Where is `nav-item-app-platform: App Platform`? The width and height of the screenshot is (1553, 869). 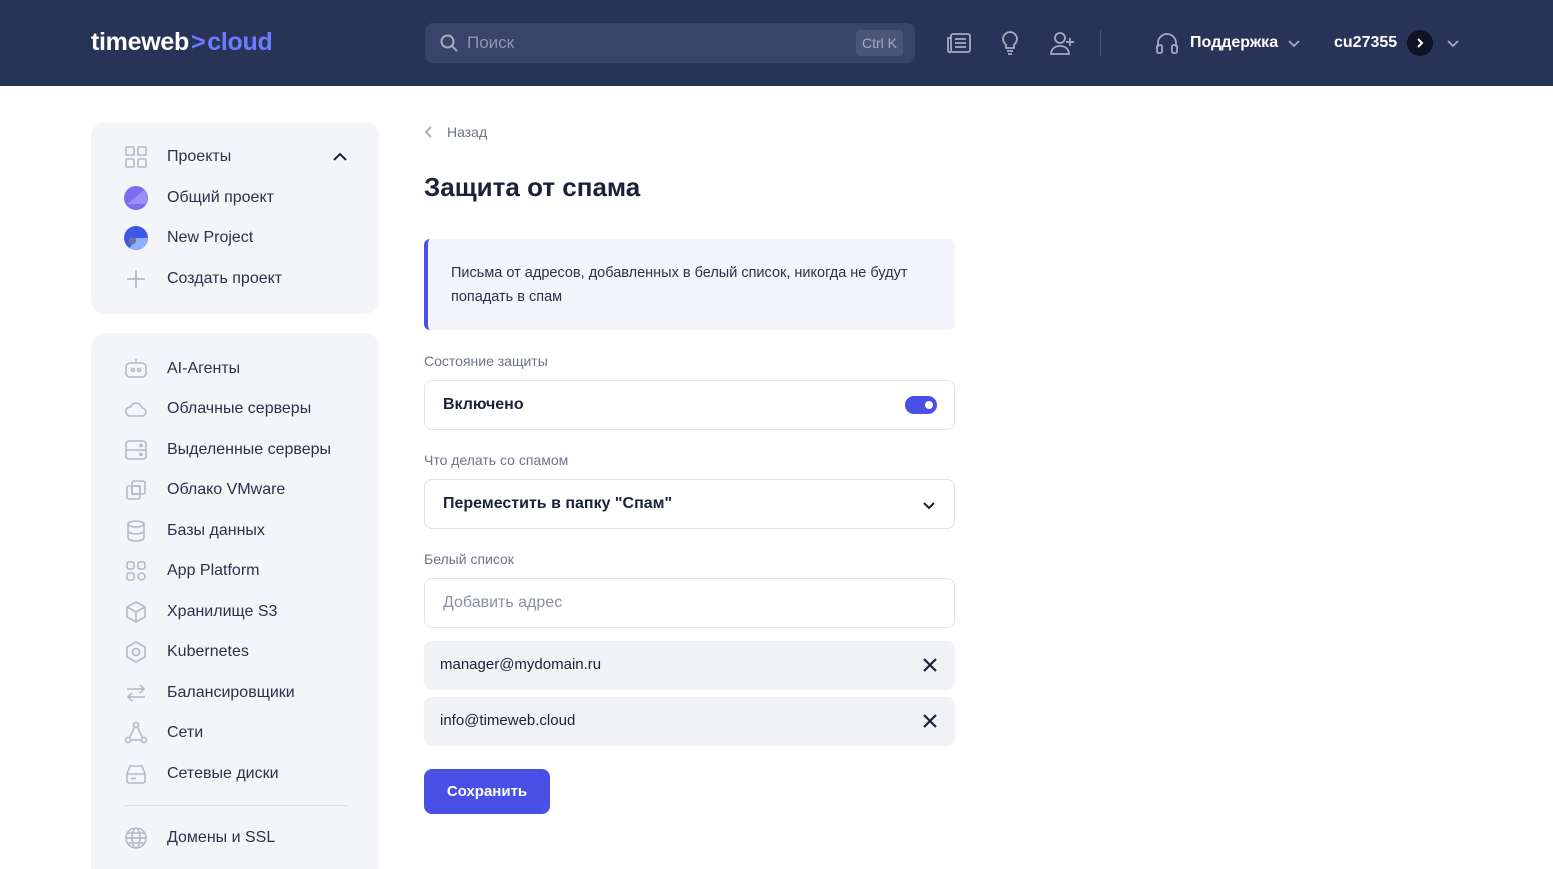
nav-item-app-platform: App Platform is located at coordinates (235, 571).